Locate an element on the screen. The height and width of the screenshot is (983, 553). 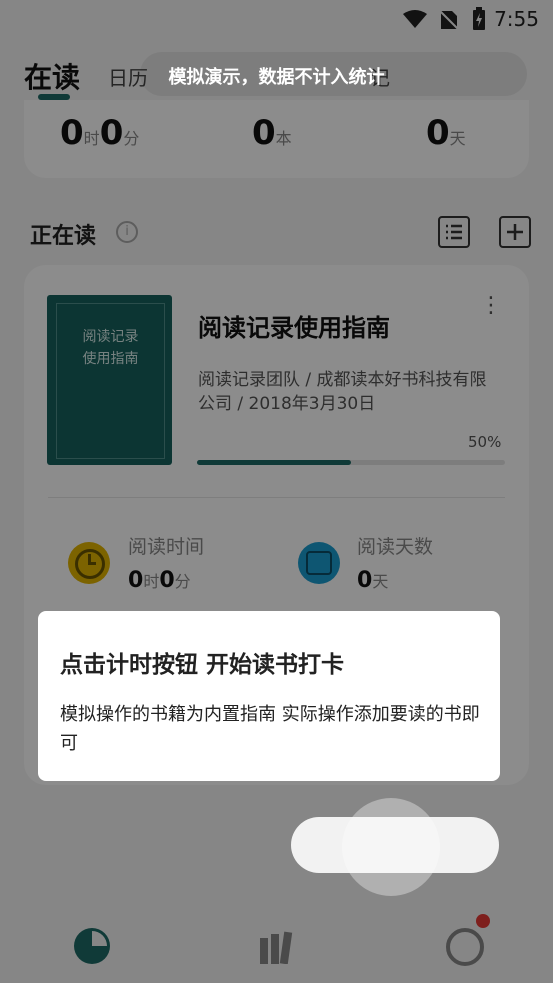
tip-title: 点击计时按钮 开始读书打卡 is located at coordinates (202, 665).